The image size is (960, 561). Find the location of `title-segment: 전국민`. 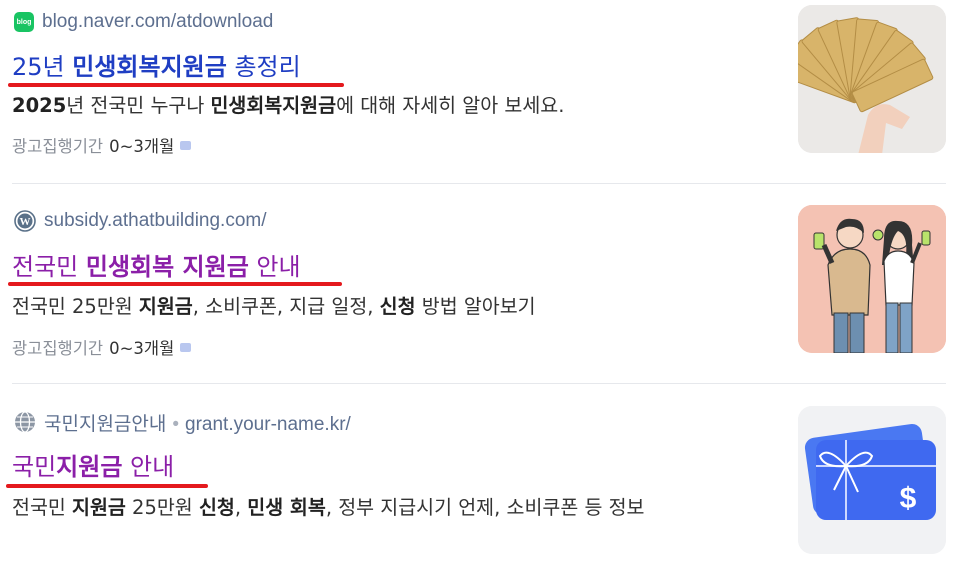

title-segment: 전국민 is located at coordinates (49, 267).